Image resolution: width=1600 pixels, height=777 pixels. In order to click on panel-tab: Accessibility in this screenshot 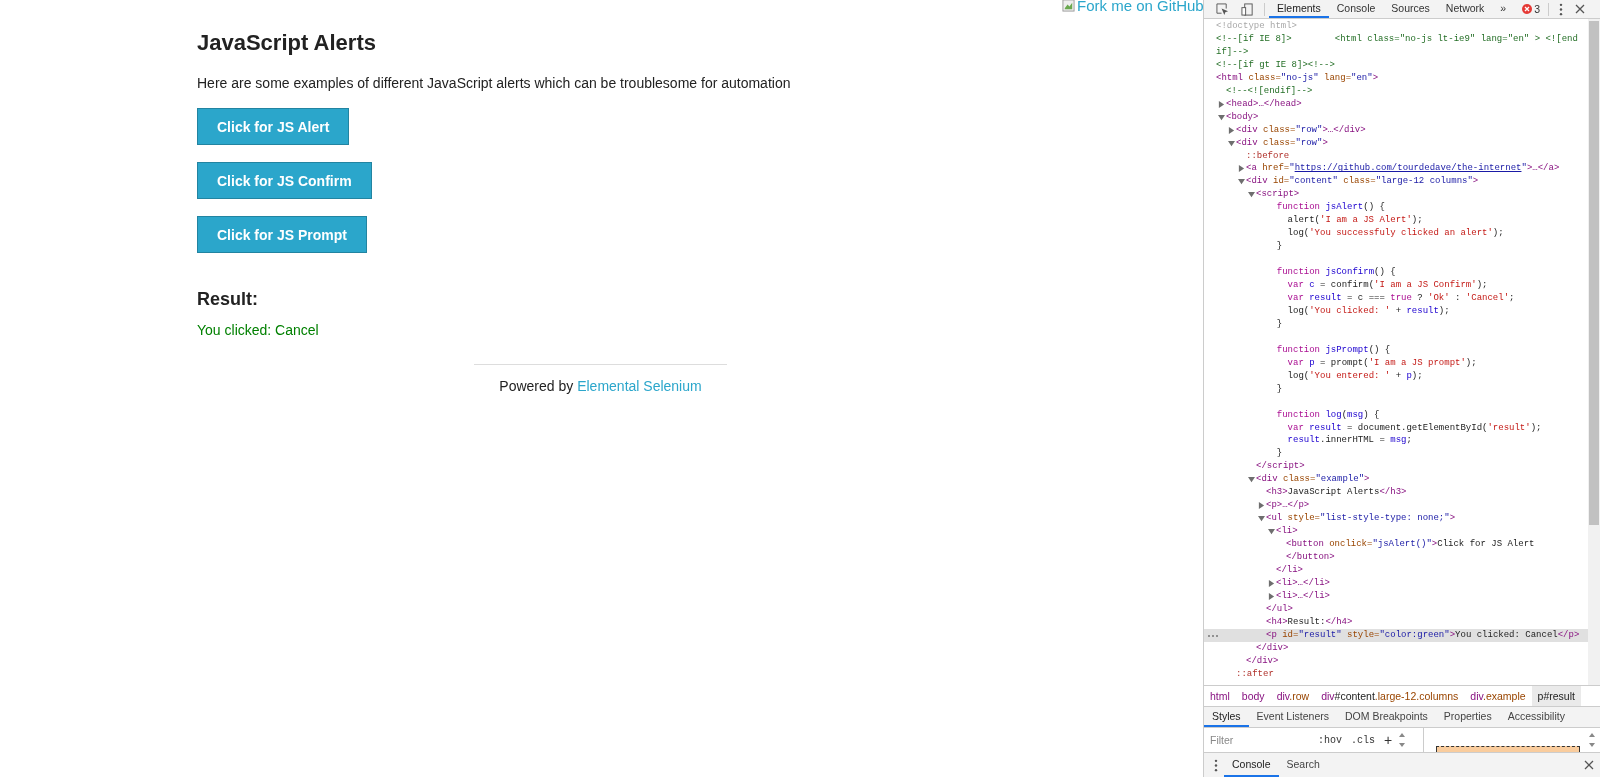, I will do `click(1536, 717)`.